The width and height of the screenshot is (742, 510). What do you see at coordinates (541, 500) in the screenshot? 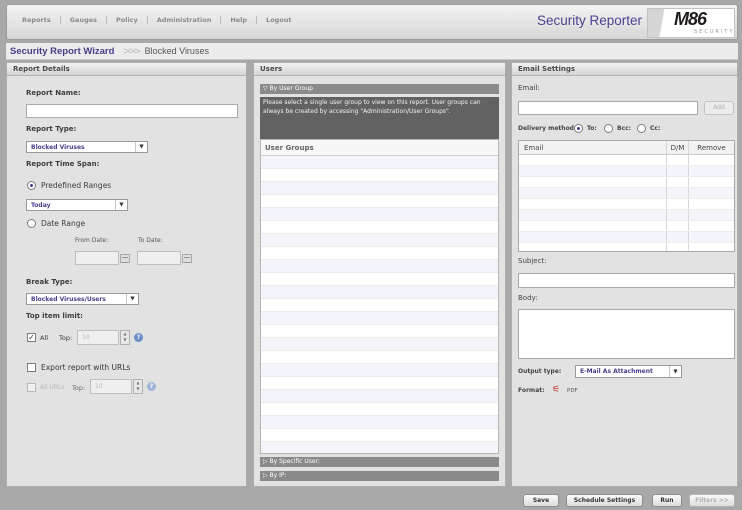
I see `save-button: Save` at bounding box center [541, 500].